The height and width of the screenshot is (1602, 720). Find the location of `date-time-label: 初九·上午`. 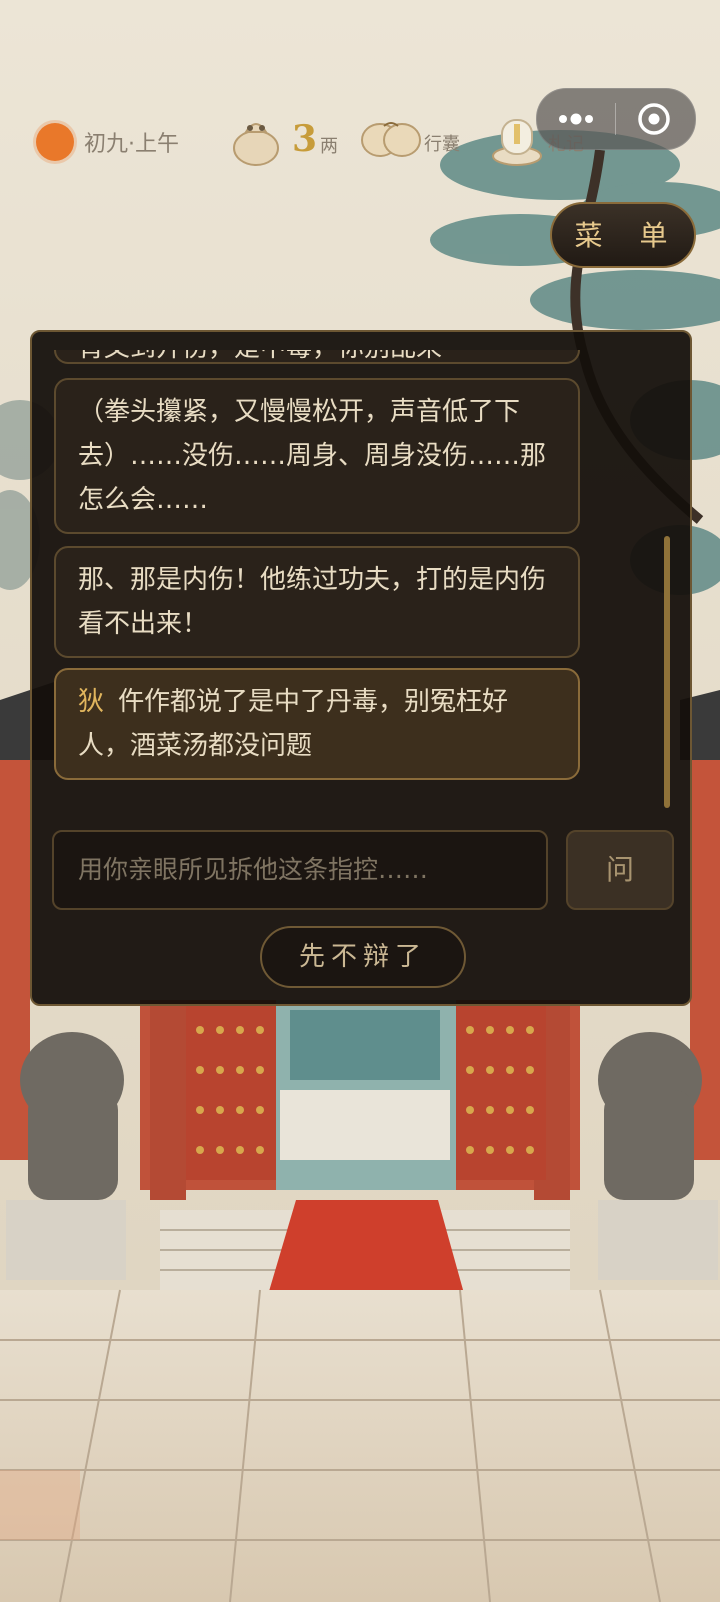

date-time-label: 初九·上午 is located at coordinates (131, 144).